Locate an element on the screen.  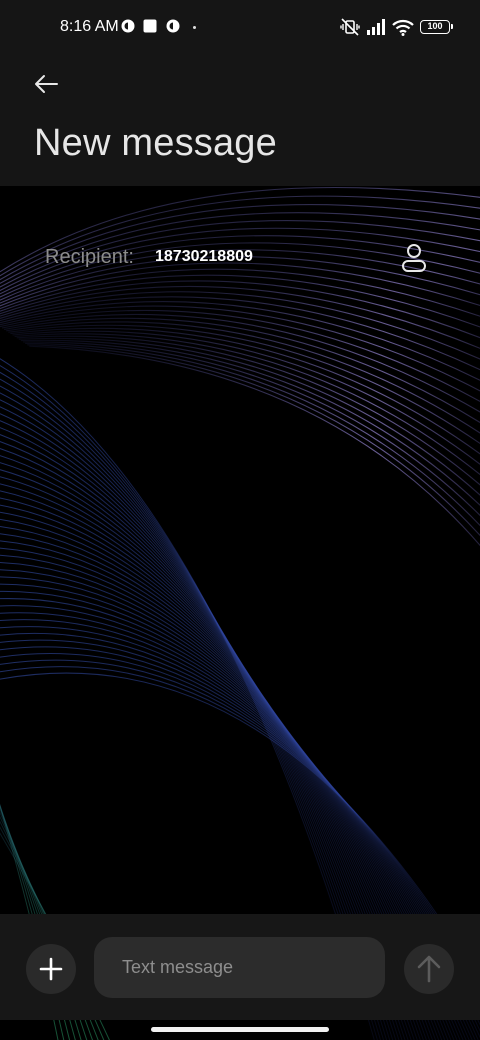
compose-bar is located at coordinates (240, 967).